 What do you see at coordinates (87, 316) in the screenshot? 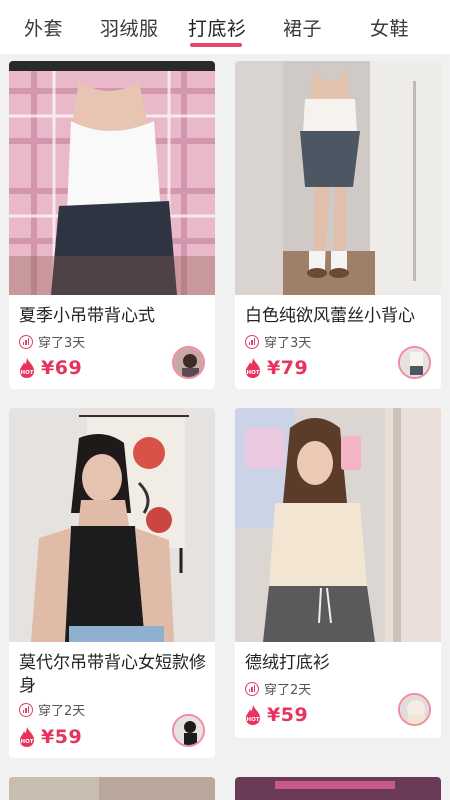
I see `product-title: 夏季小吊带背心式` at bounding box center [87, 316].